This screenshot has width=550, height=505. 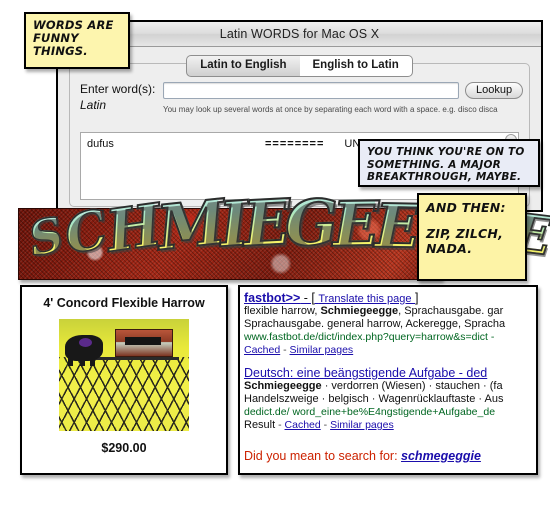 What do you see at coordinates (272, 298) in the screenshot?
I see `search-result-title-text: fastbot>>` at bounding box center [272, 298].